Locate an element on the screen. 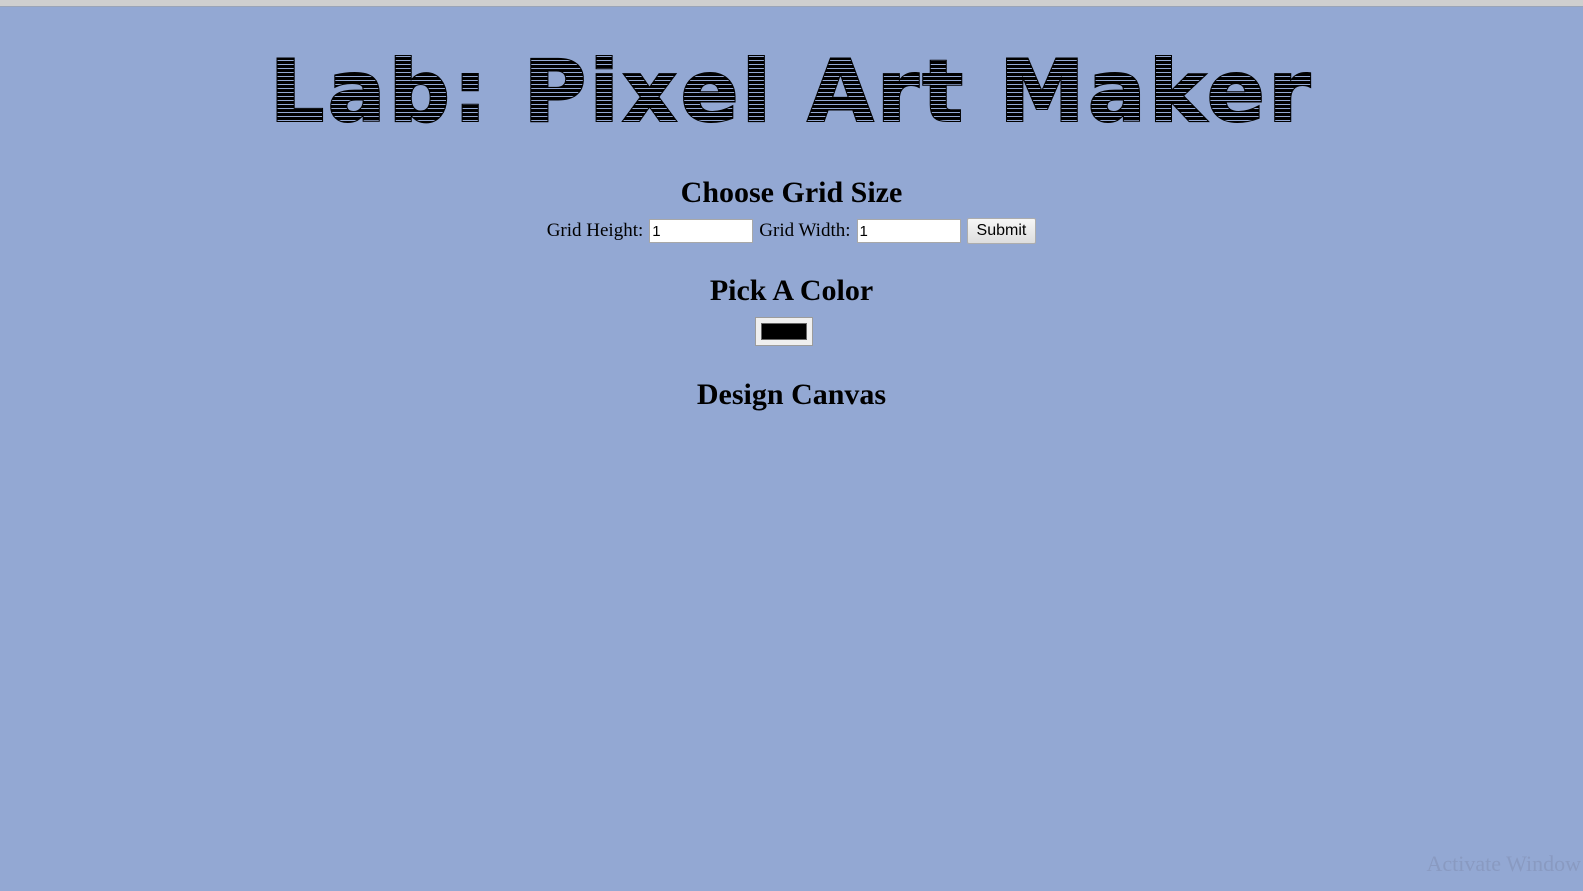 Image resolution: width=1583 pixels, height=891 pixels. grid-height-input is located at coordinates (701, 231).